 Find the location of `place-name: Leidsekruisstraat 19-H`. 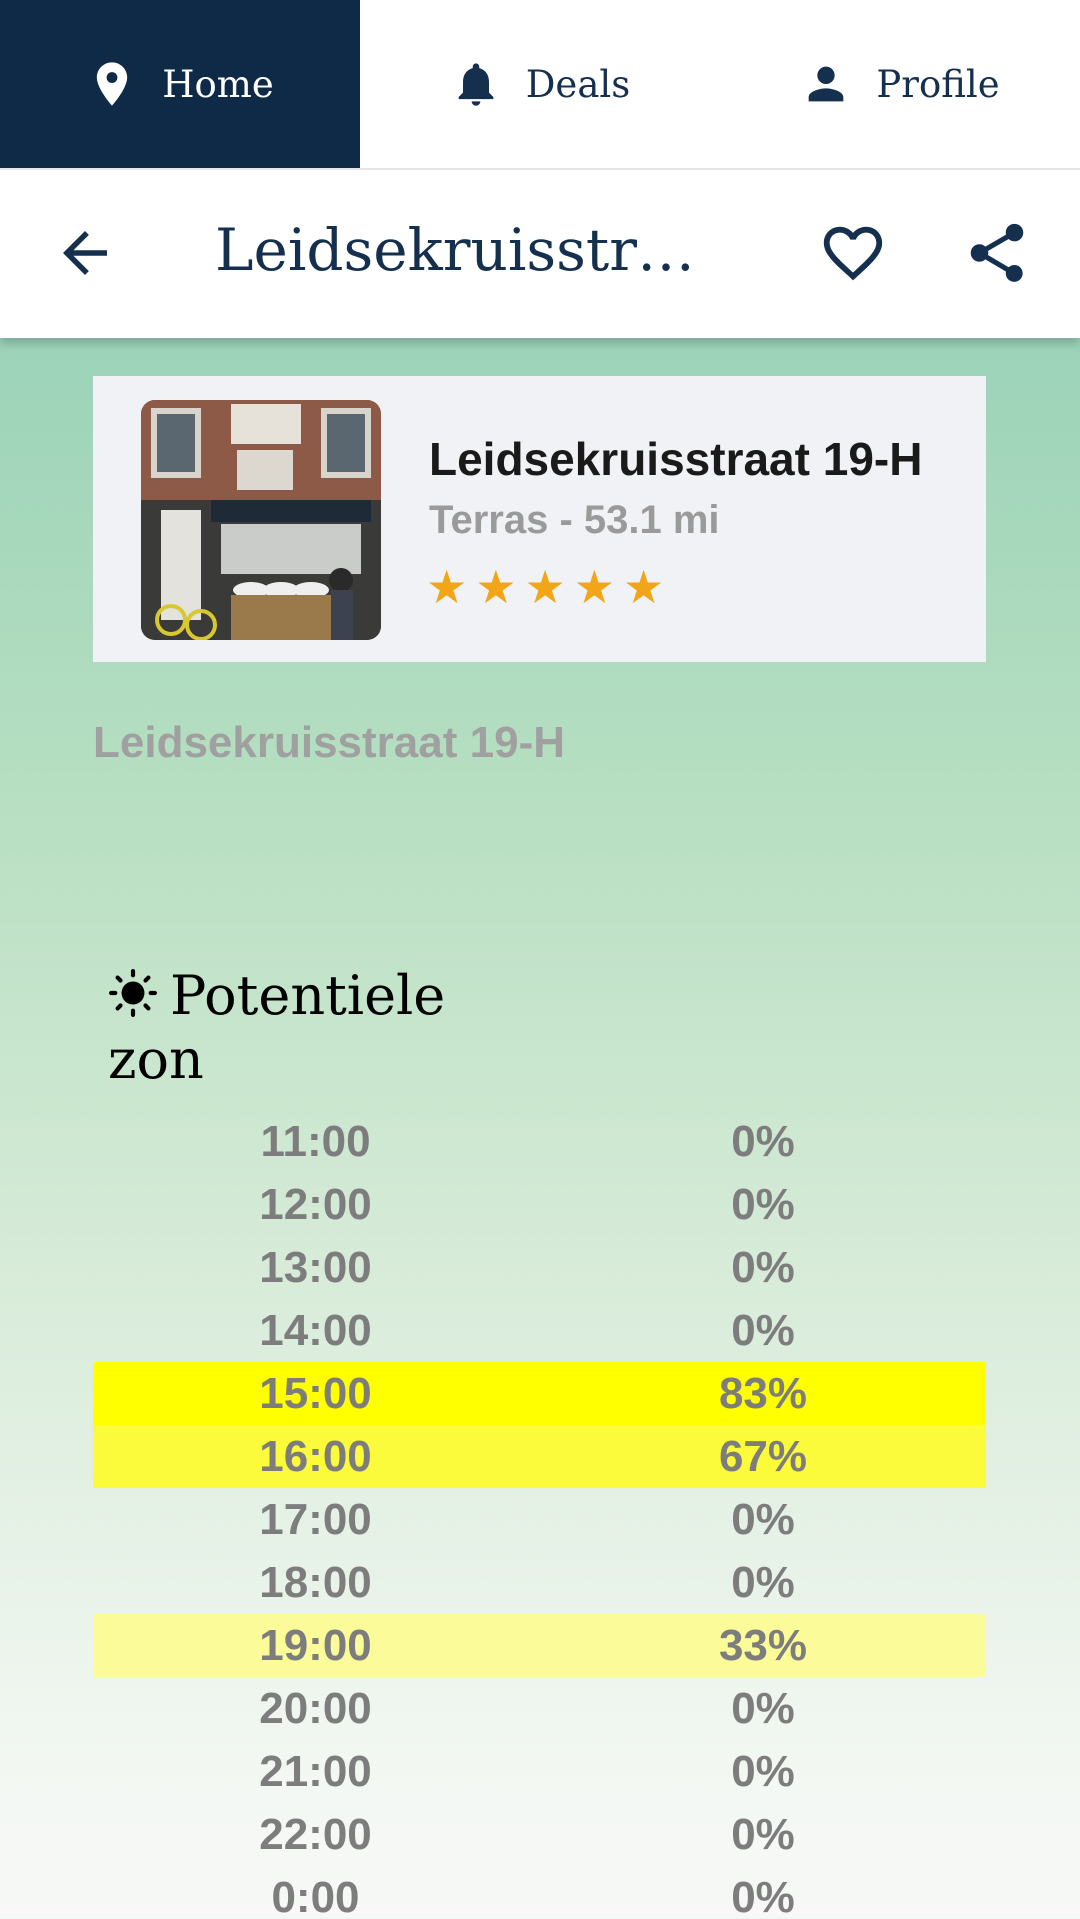

place-name: Leidsekruisstraat 19-H is located at coordinates (676, 459).